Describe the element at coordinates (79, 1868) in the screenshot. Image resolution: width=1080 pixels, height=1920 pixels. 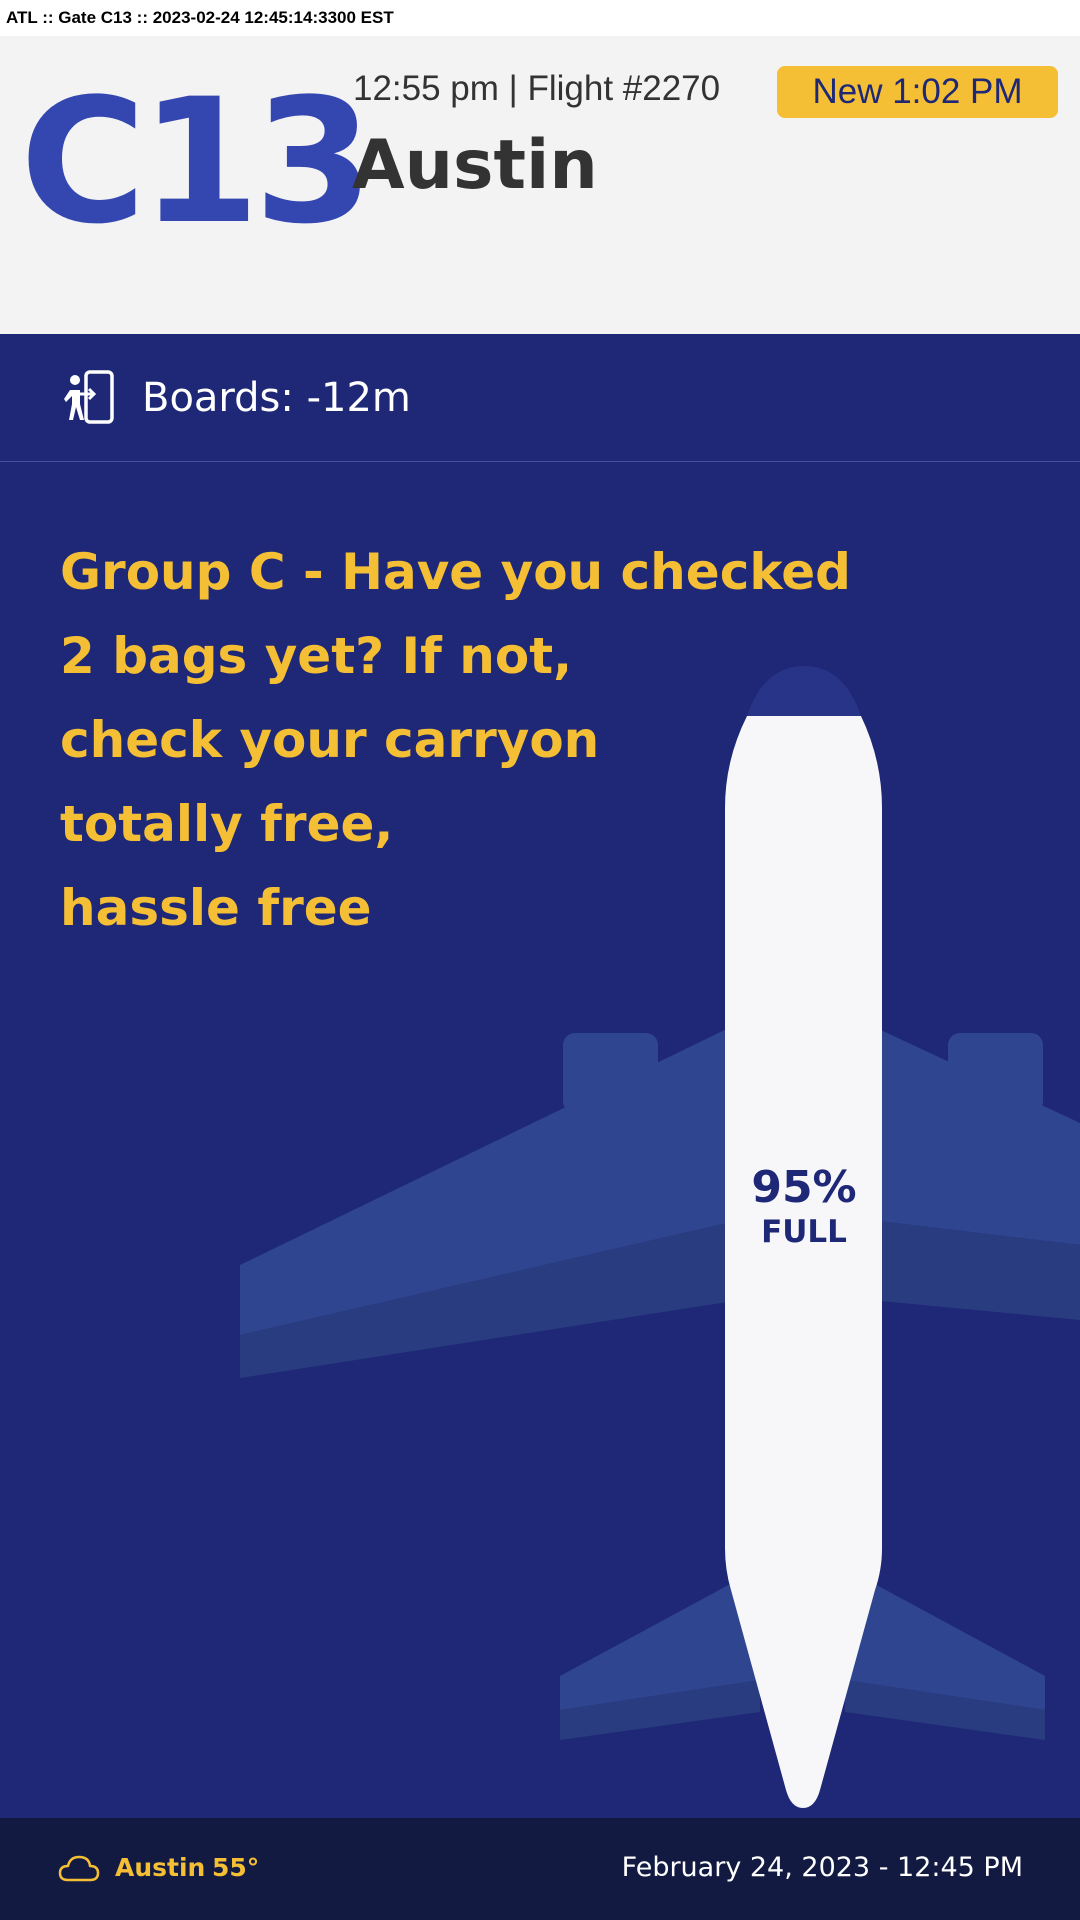
I see `cloud-icon` at that location.